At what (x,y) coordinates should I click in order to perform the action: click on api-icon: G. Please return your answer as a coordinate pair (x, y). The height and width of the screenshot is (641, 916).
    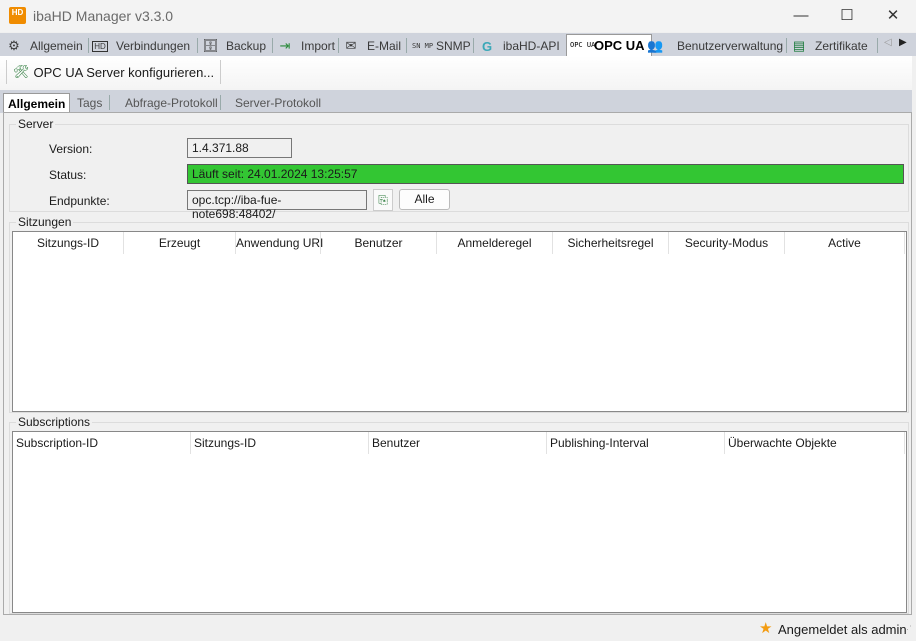
    Looking at the image, I should click on (487, 46).